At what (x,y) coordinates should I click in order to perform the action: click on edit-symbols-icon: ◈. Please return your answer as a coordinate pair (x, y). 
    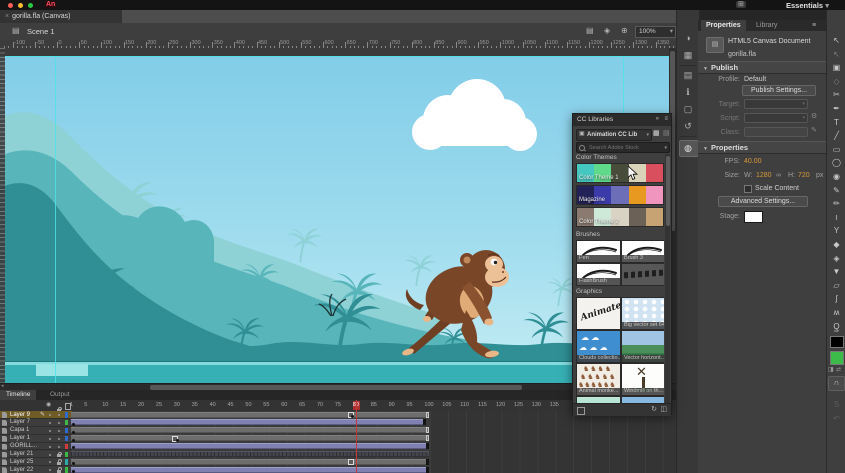
    Looking at the image, I should click on (607, 31).